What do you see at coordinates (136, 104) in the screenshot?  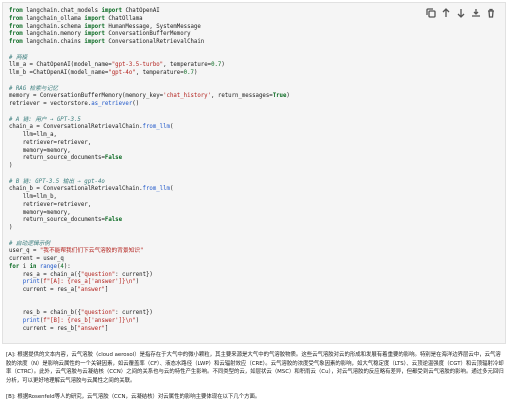 I see `code-token: ()` at bounding box center [136, 104].